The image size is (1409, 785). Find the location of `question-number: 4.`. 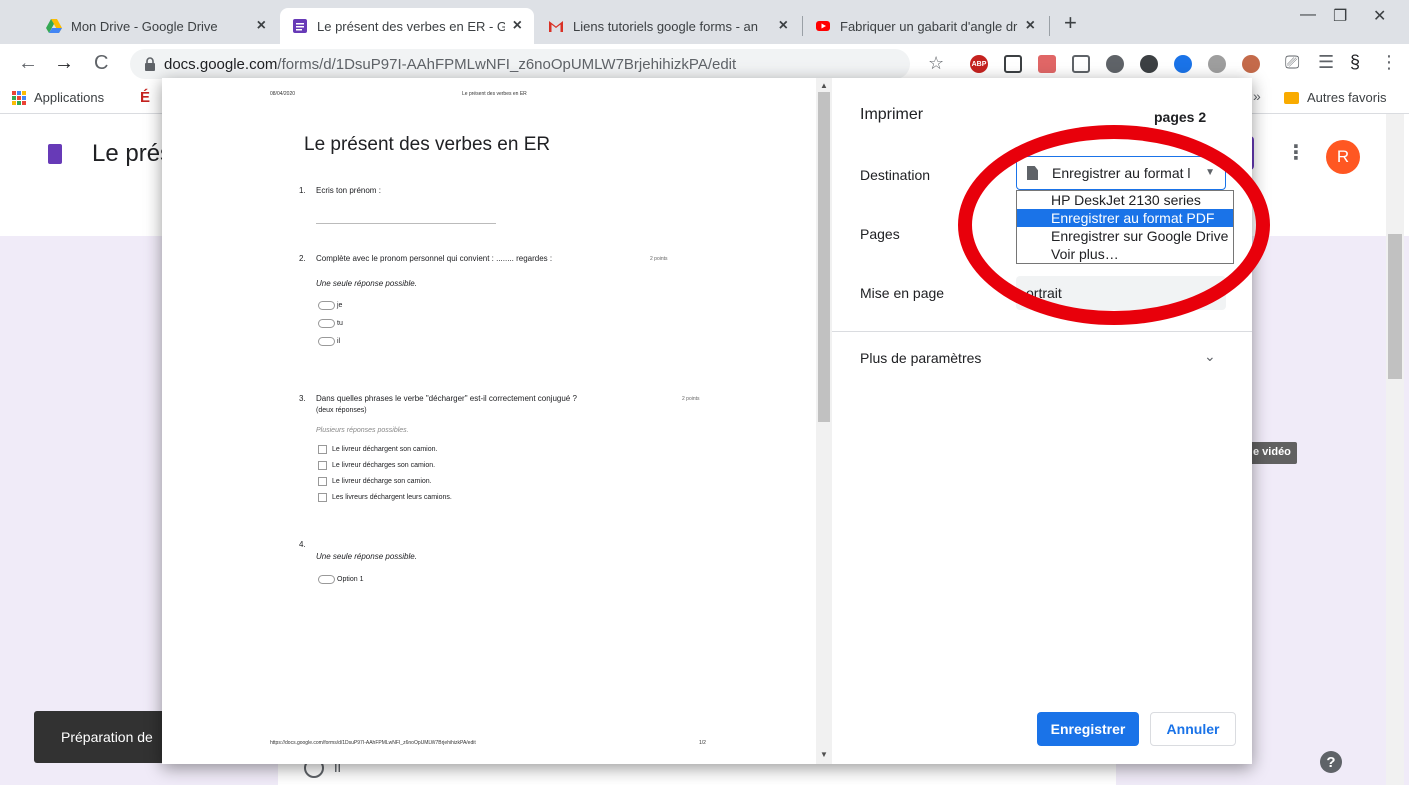

question-number: 4. is located at coordinates (302, 544).